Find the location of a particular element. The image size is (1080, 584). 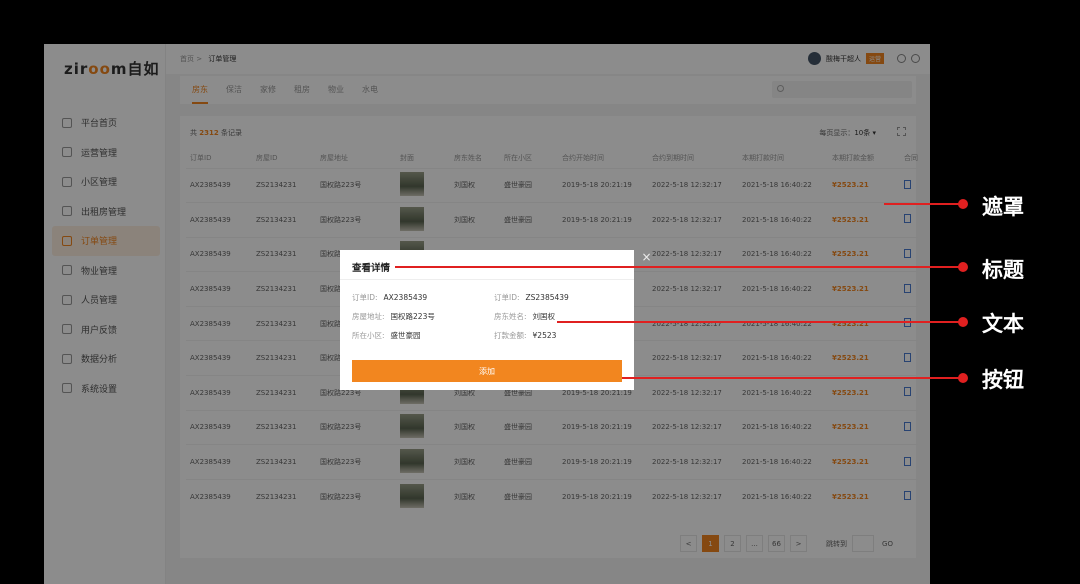

detail-field: 房屋地址: 国权路223号 is located at coordinates (393, 316).